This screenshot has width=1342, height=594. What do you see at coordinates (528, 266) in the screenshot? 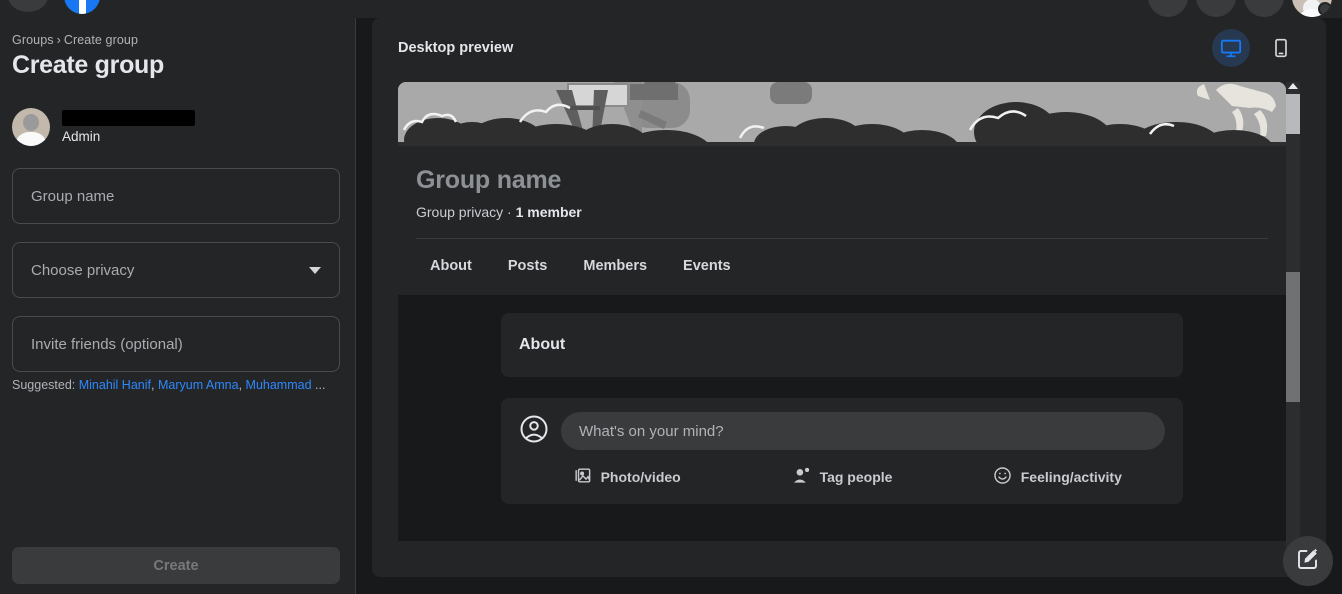
I see `tab-posts: Posts` at bounding box center [528, 266].